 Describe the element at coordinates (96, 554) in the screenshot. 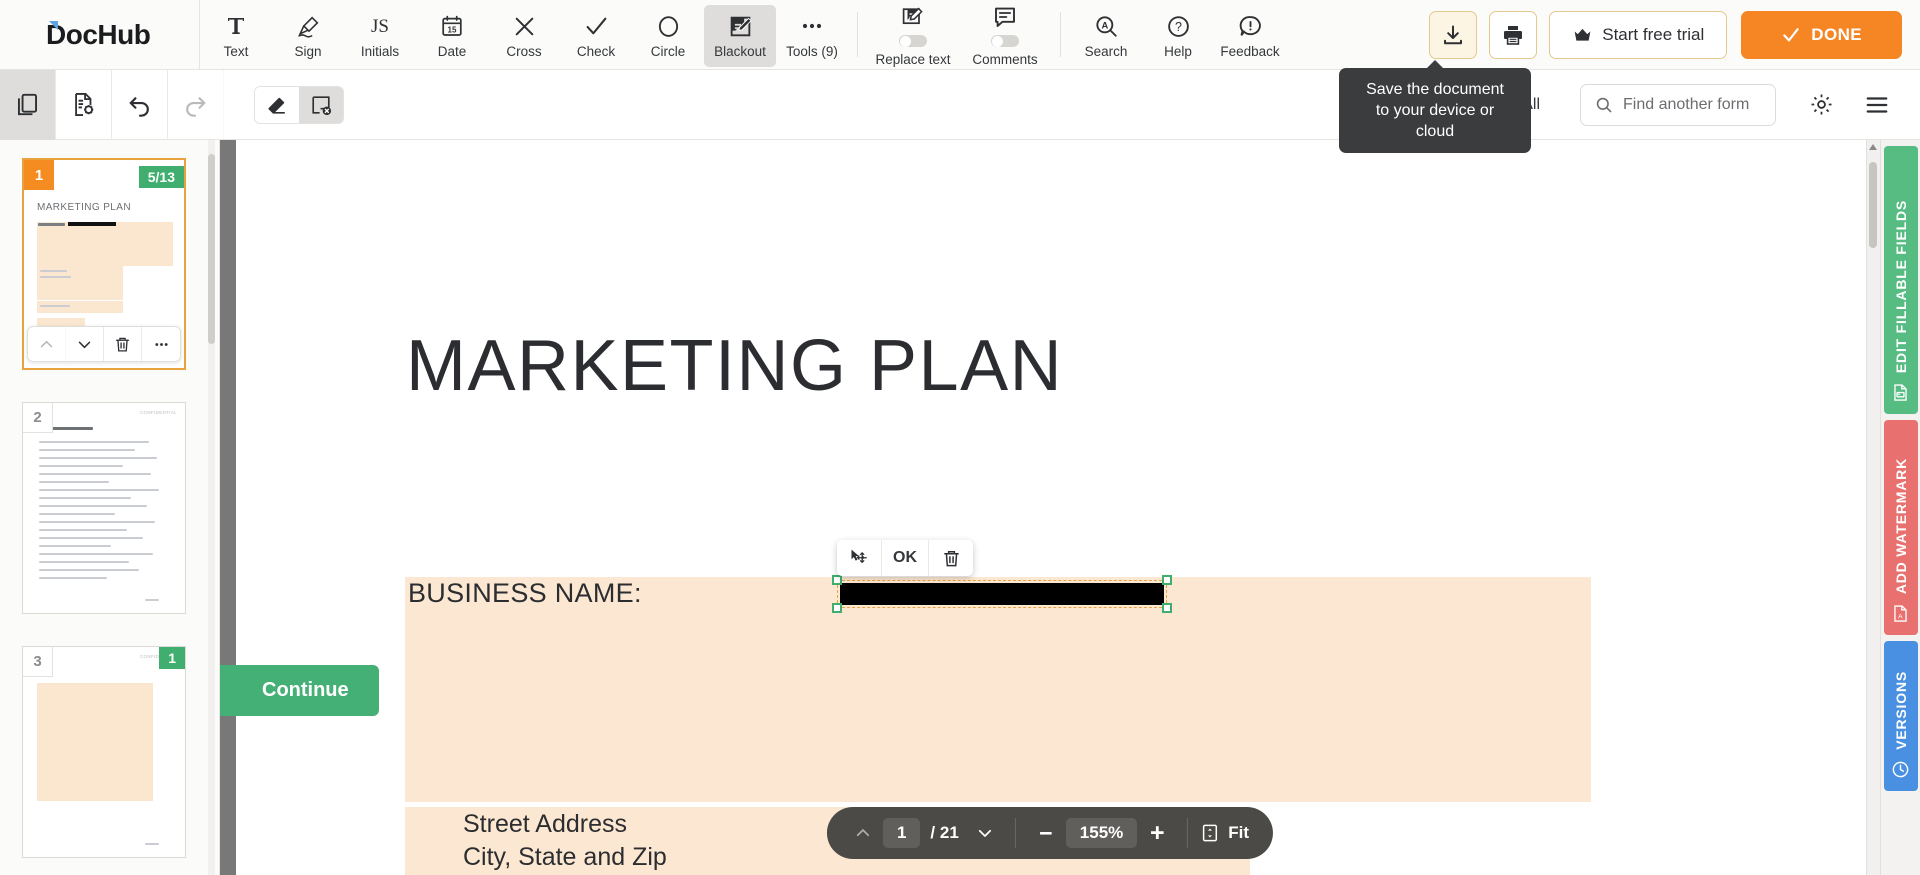

I see `t2o` at that location.